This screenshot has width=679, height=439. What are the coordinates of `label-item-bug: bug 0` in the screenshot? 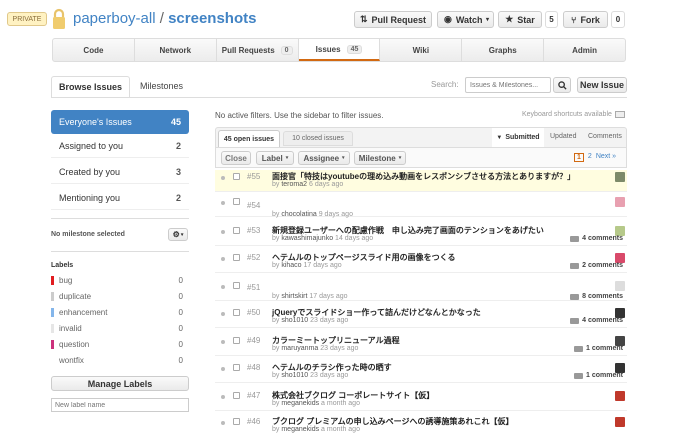 It's located at (117, 280).